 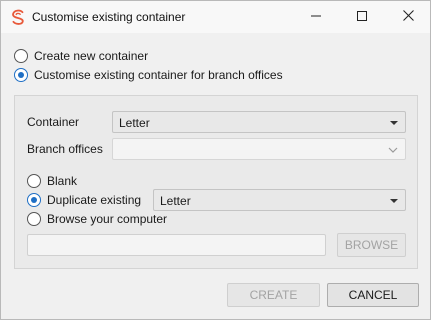 What do you see at coordinates (134, 123) in the screenshot?
I see `container-value: Letter` at bounding box center [134, 123].